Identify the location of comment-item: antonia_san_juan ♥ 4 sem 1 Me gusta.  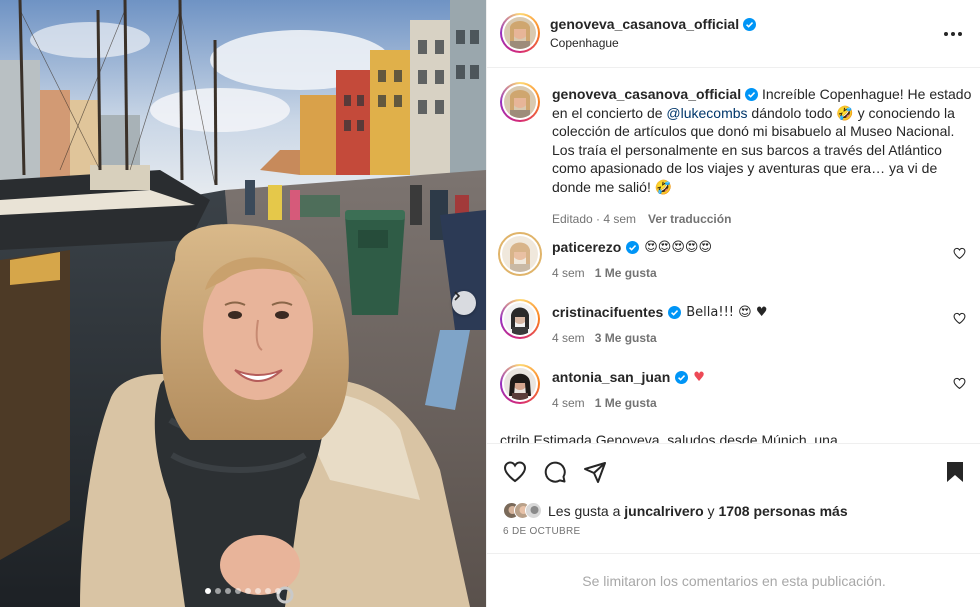
(735, 389).